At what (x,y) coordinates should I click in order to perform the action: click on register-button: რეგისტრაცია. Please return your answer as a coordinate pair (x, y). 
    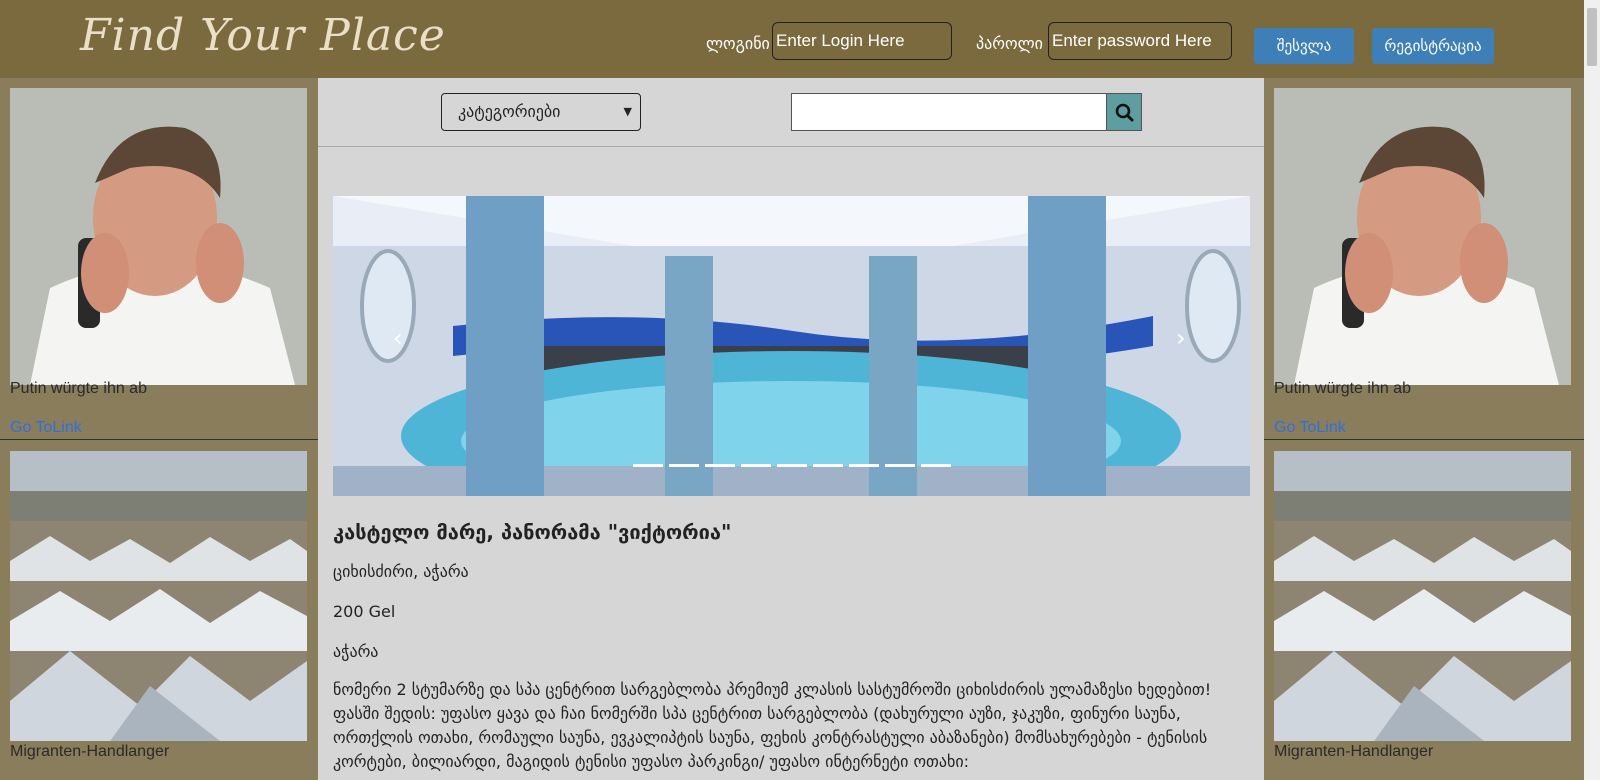
    Looking at the image, I should click on (1433, 46).